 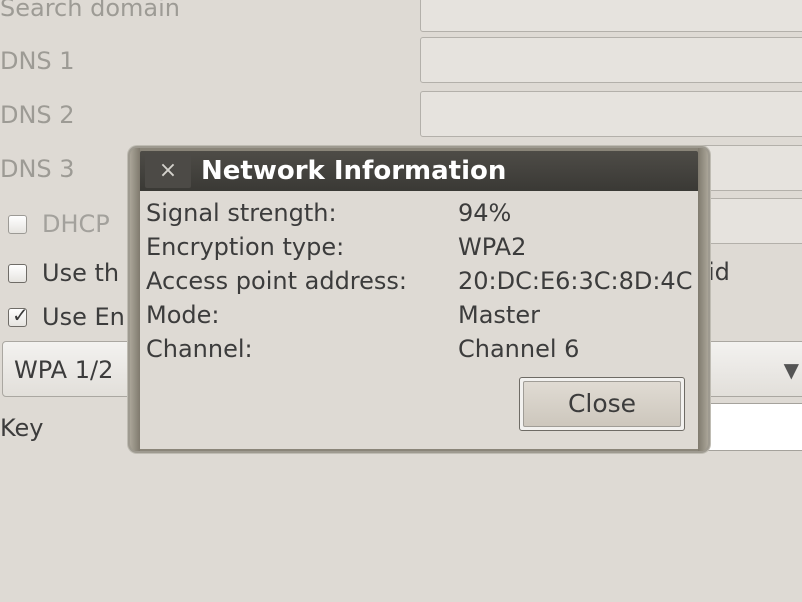 I want to click on dialog-titlebar: × Network Information, so click(x=419, y=171).